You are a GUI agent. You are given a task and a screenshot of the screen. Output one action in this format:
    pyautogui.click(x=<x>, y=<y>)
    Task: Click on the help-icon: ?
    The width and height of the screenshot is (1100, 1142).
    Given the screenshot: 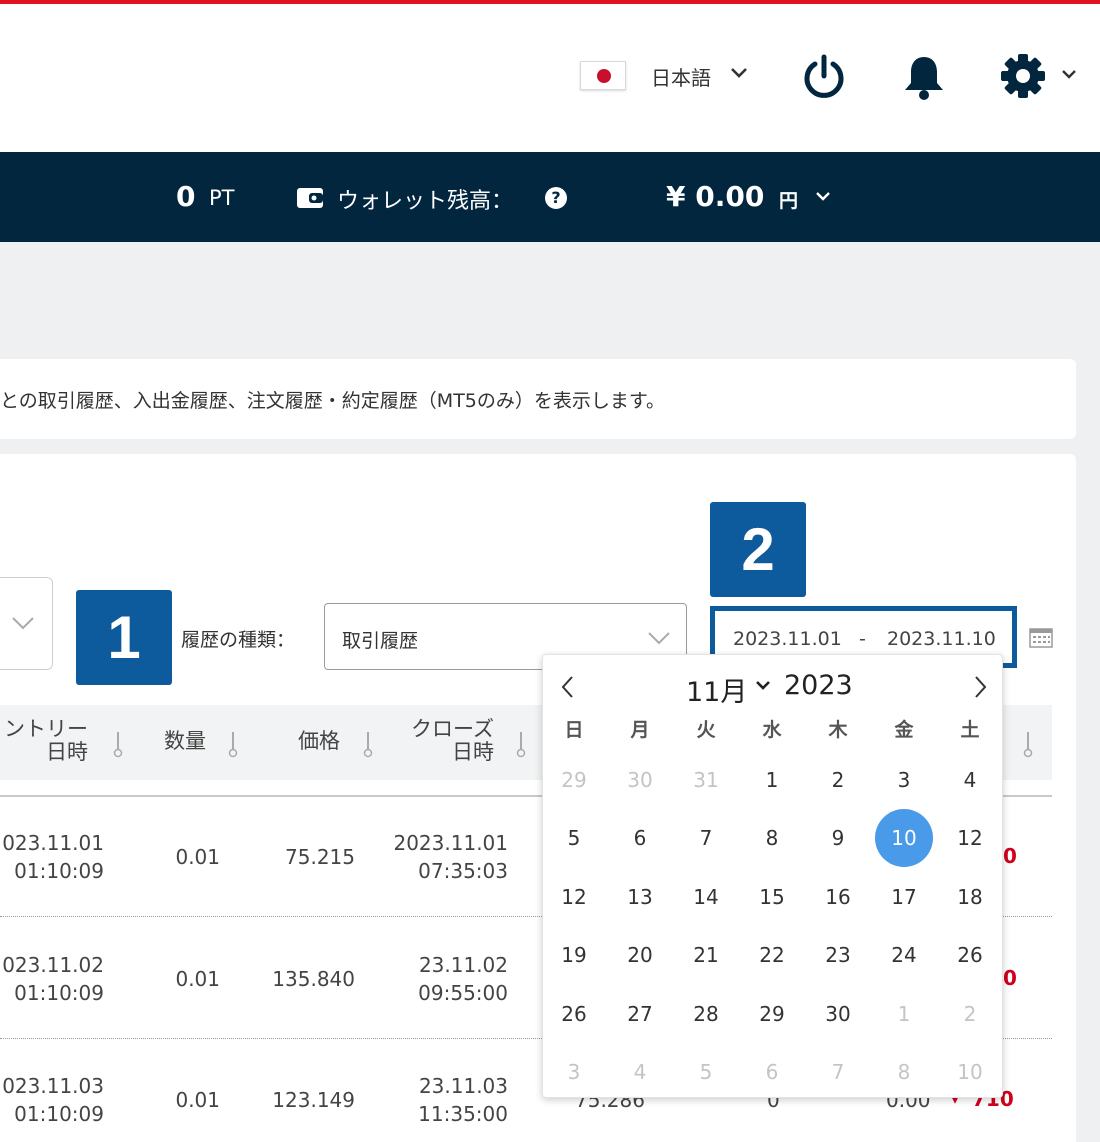 What is the action you would take?
    pyautogui.click(x=556, y=198)
    